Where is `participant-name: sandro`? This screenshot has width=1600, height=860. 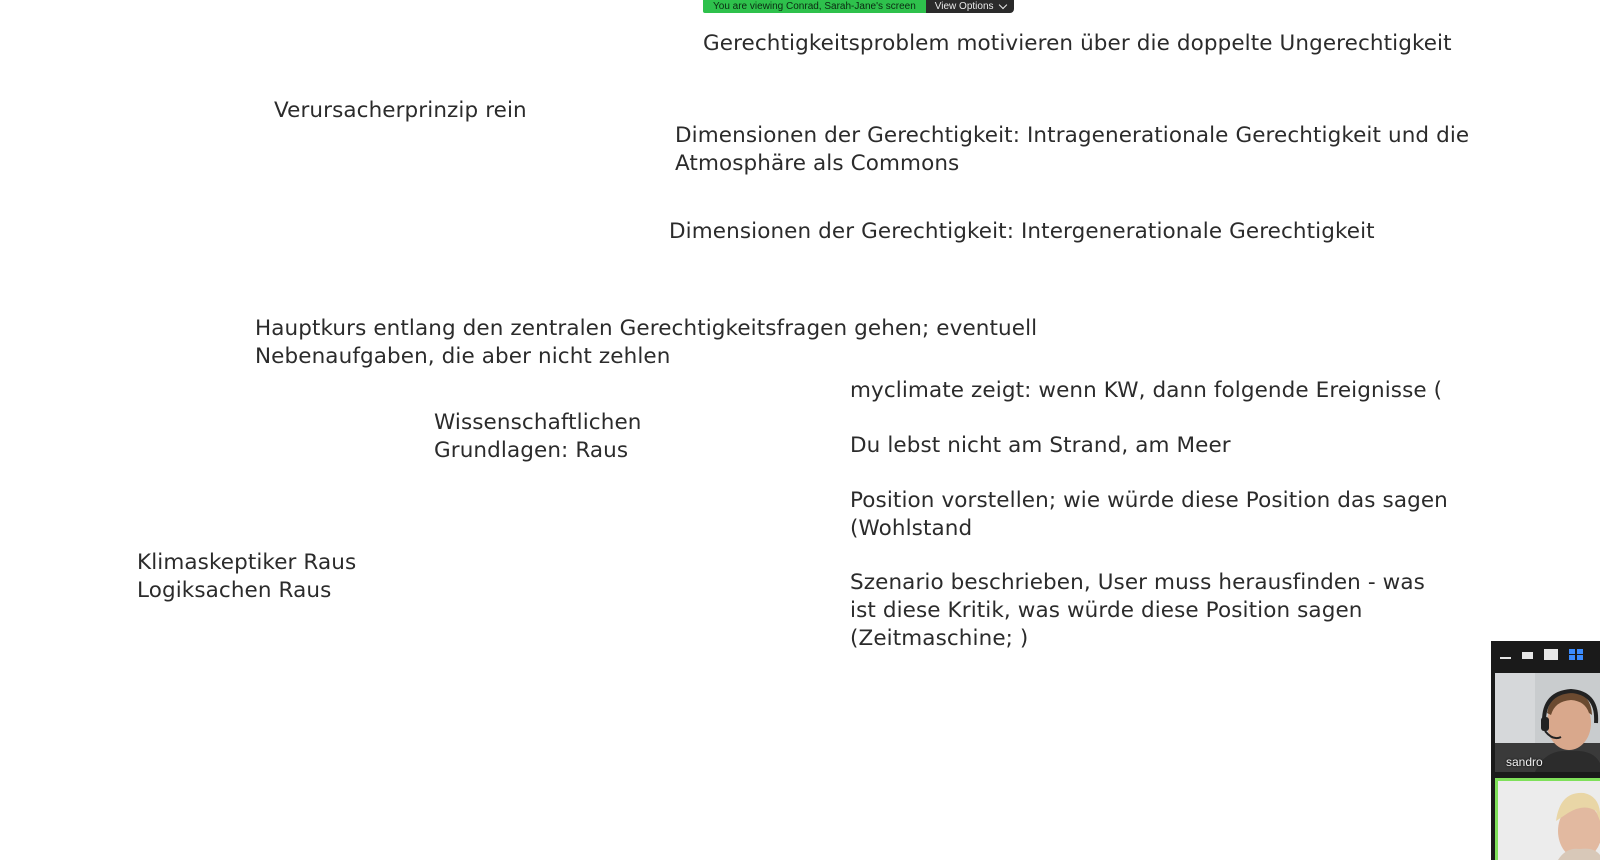 participant-name: sandro is located at coordinates (1524, 762).